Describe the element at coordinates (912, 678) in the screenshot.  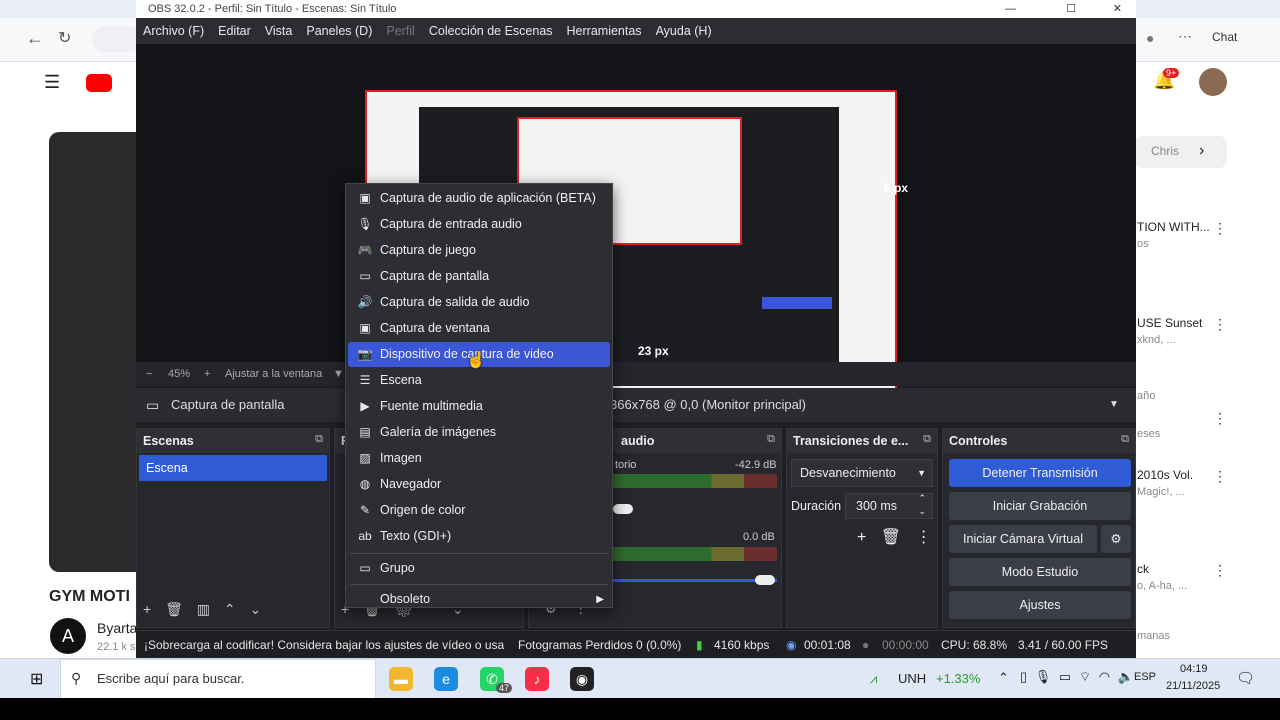
I see `stock-ticker: UNH` at that location.